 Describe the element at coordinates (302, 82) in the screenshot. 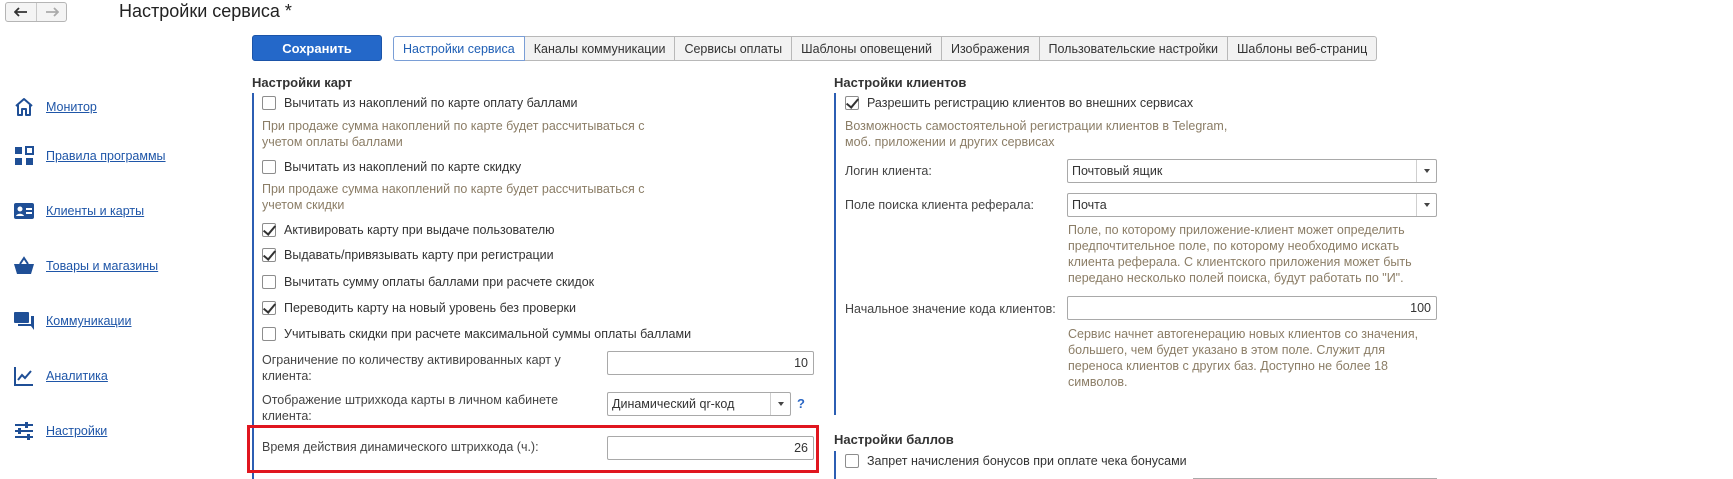

I see `card-settings-title: Настройки карт` at that location.